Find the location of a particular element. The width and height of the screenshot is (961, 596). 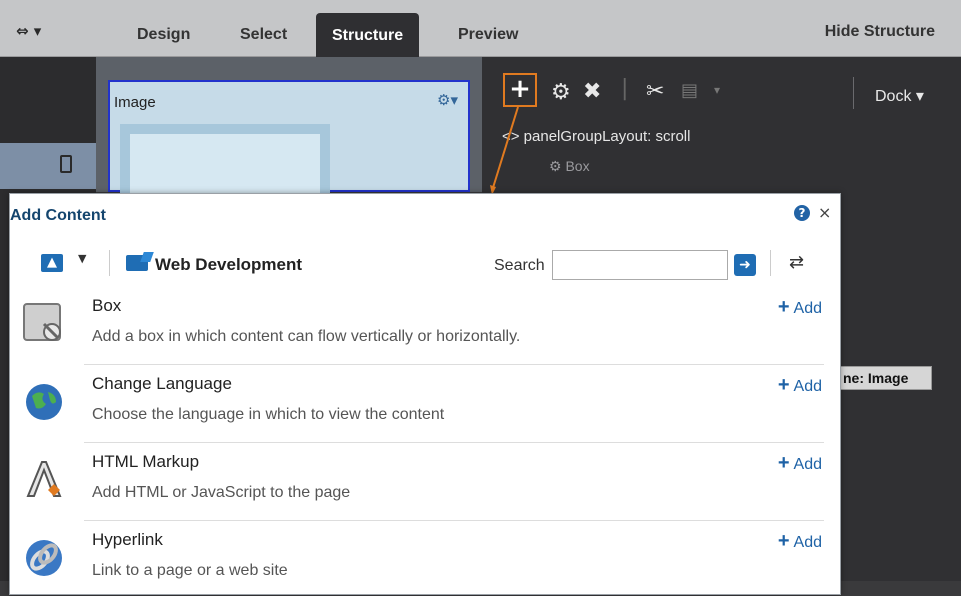

breadcrumb: Web Development is located at coordinates (228, 265).